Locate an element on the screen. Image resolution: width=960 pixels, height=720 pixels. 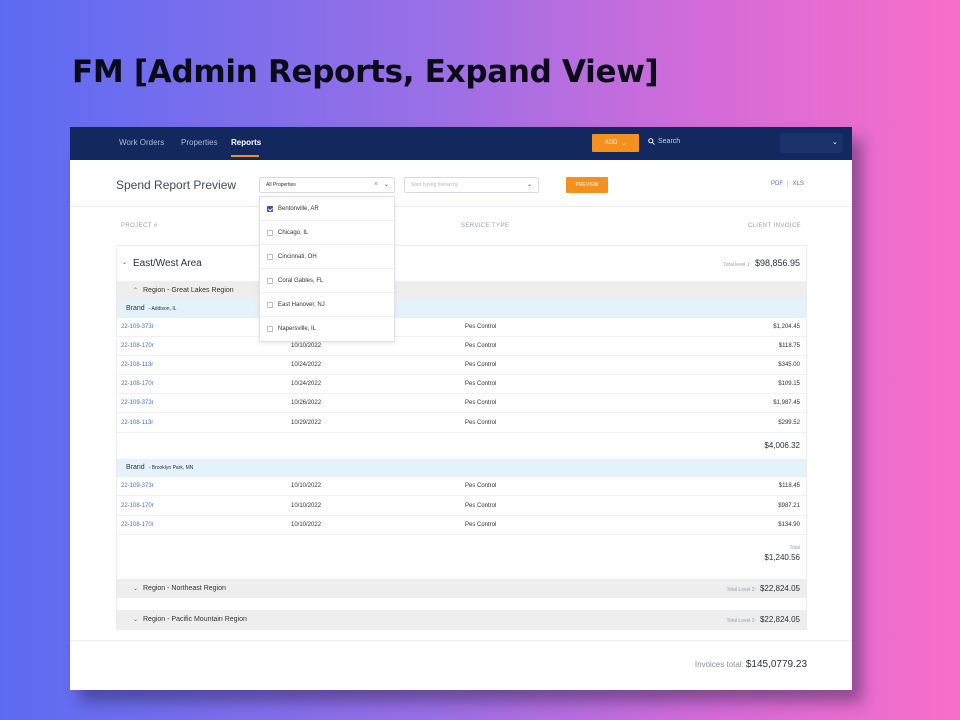
nav-properties: Properties is located at coordinates (199, 142).